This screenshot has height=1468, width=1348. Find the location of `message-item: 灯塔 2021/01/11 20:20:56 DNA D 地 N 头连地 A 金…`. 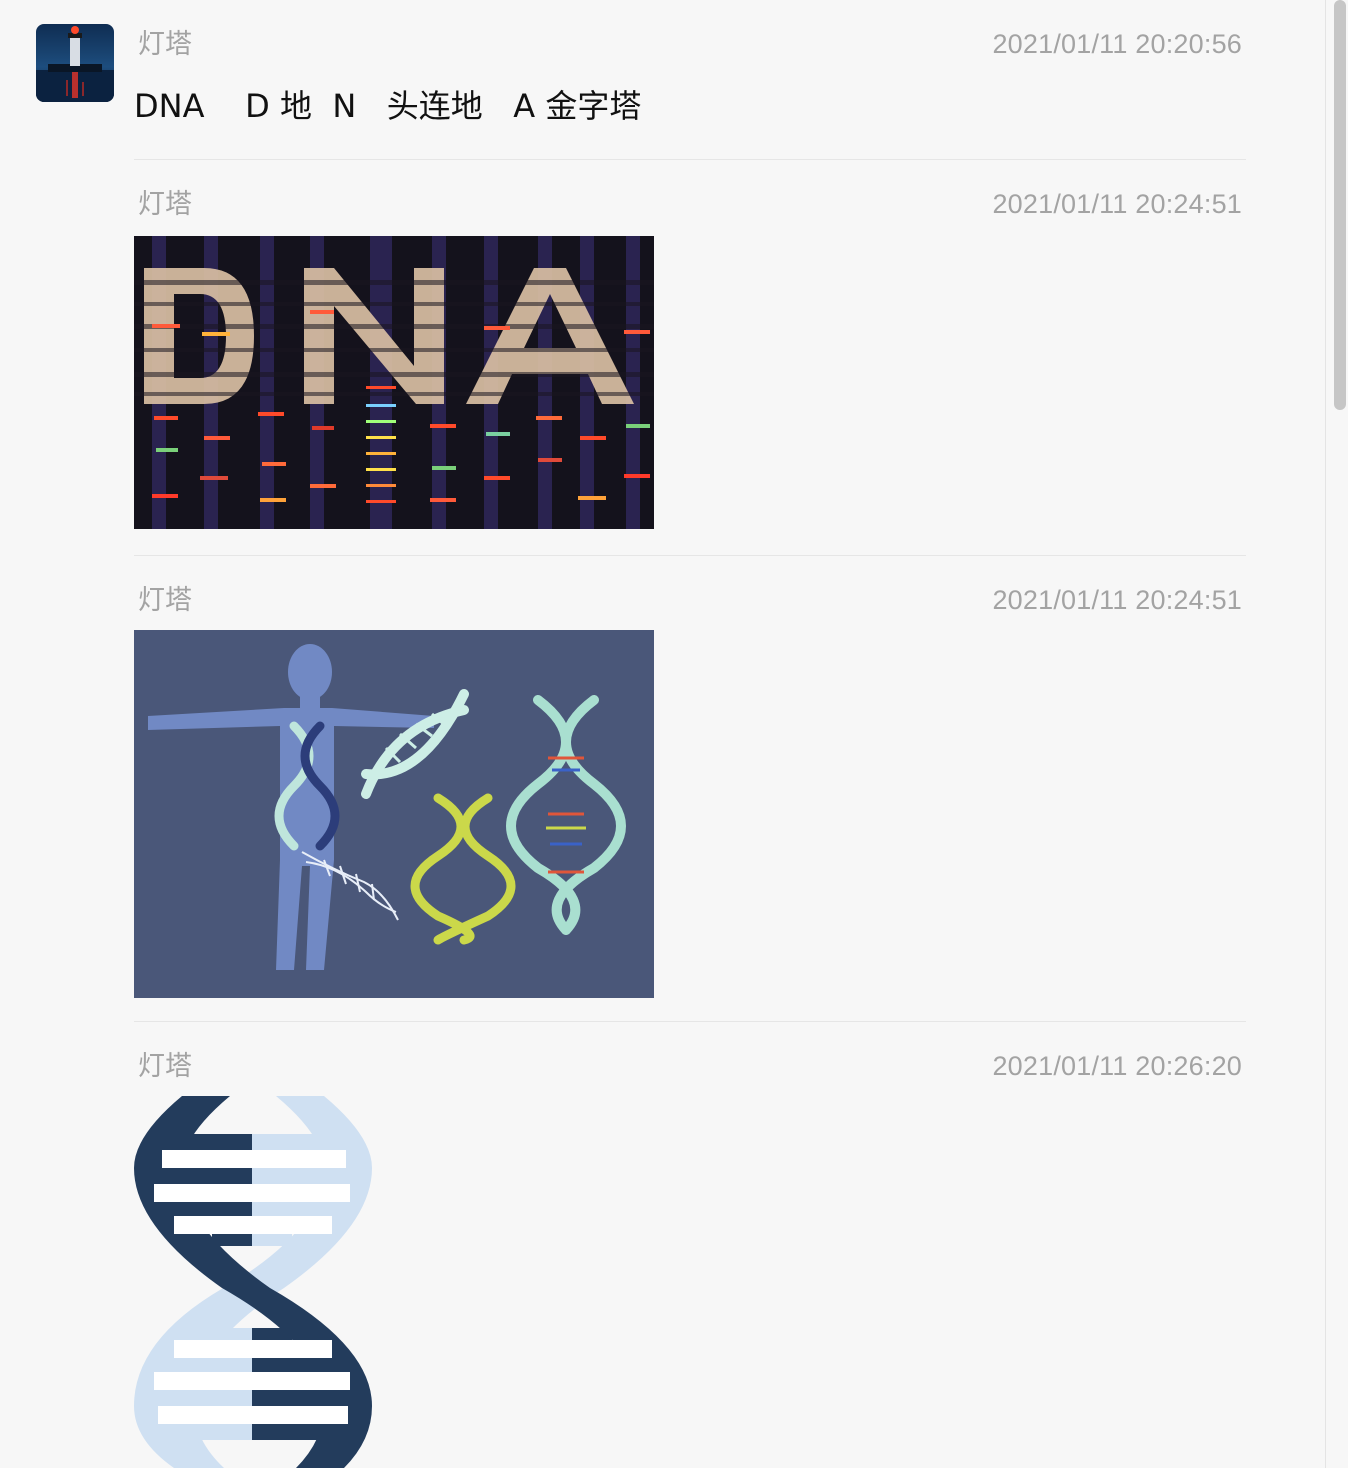

message-item: 灯塔 2021/01/11 20:20:56 DNA D 地 N 头连地 A 金… is located at coordinates (690, 79).